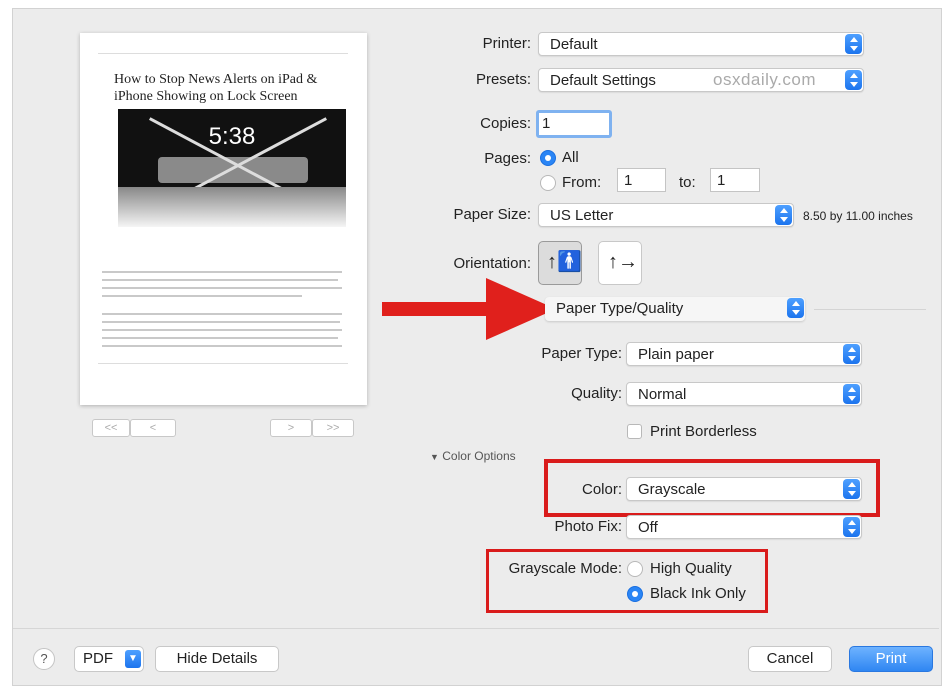 This screenshot has height=691, width=944. Describe the element at coordinates (503, 79) in the screenshot. I see `presets-label: Presets:` at that location.